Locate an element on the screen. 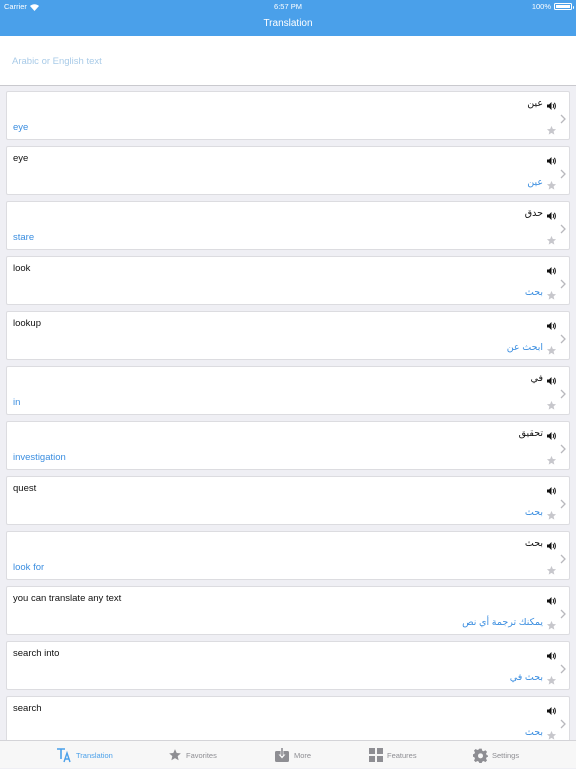 This screenshot has width=576, height=769. battery-indicator: 100% is located at coordinates (552, 6).